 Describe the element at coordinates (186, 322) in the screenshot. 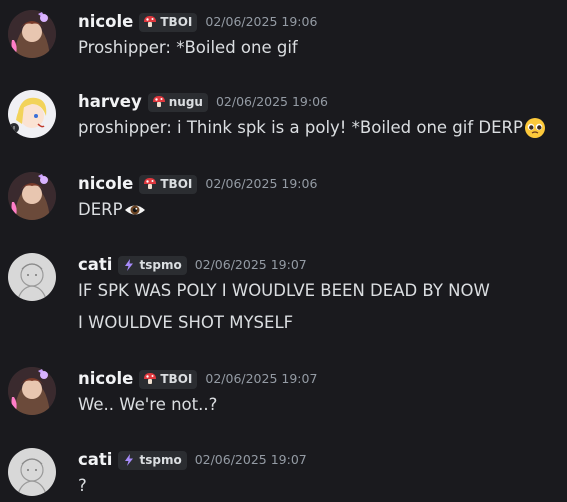

I see `message-text: I WOULDVE SHOT MYSELF` at that location.